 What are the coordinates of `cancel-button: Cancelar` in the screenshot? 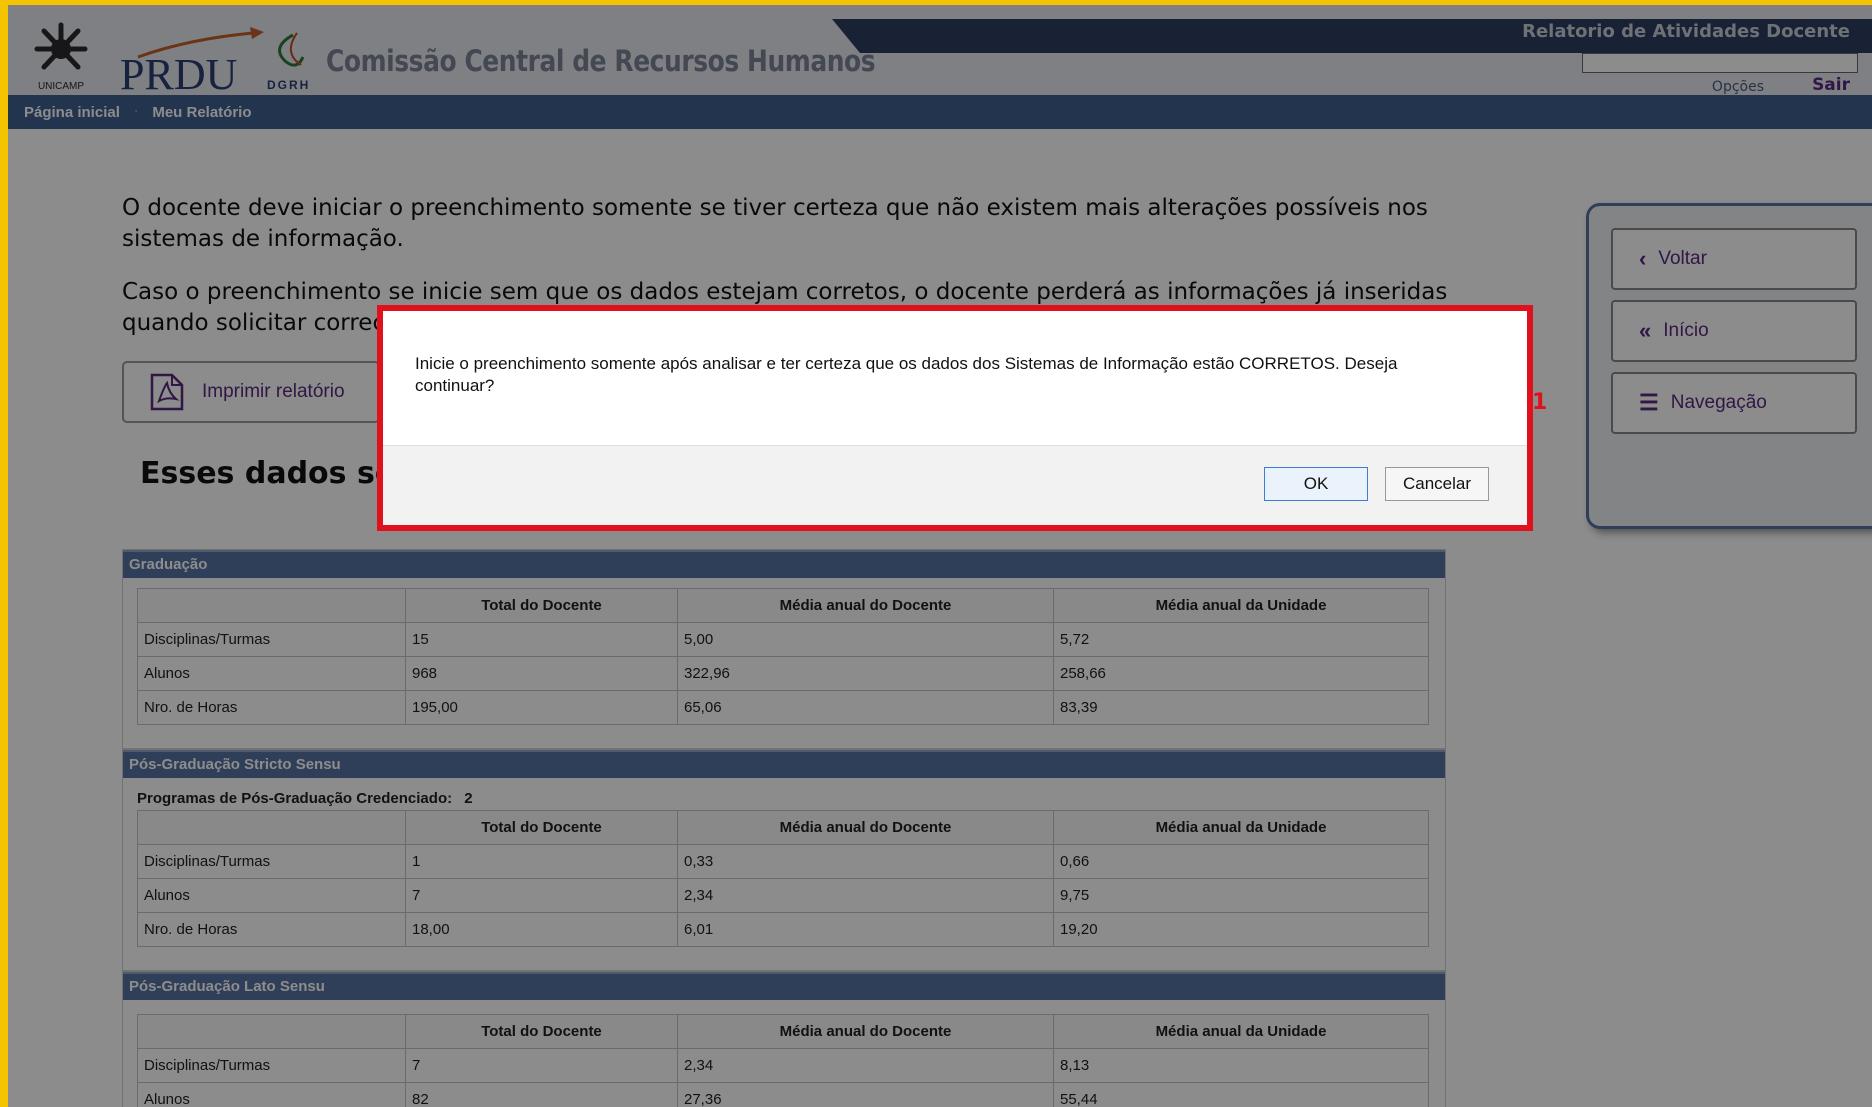 It's located at (1437, 484).